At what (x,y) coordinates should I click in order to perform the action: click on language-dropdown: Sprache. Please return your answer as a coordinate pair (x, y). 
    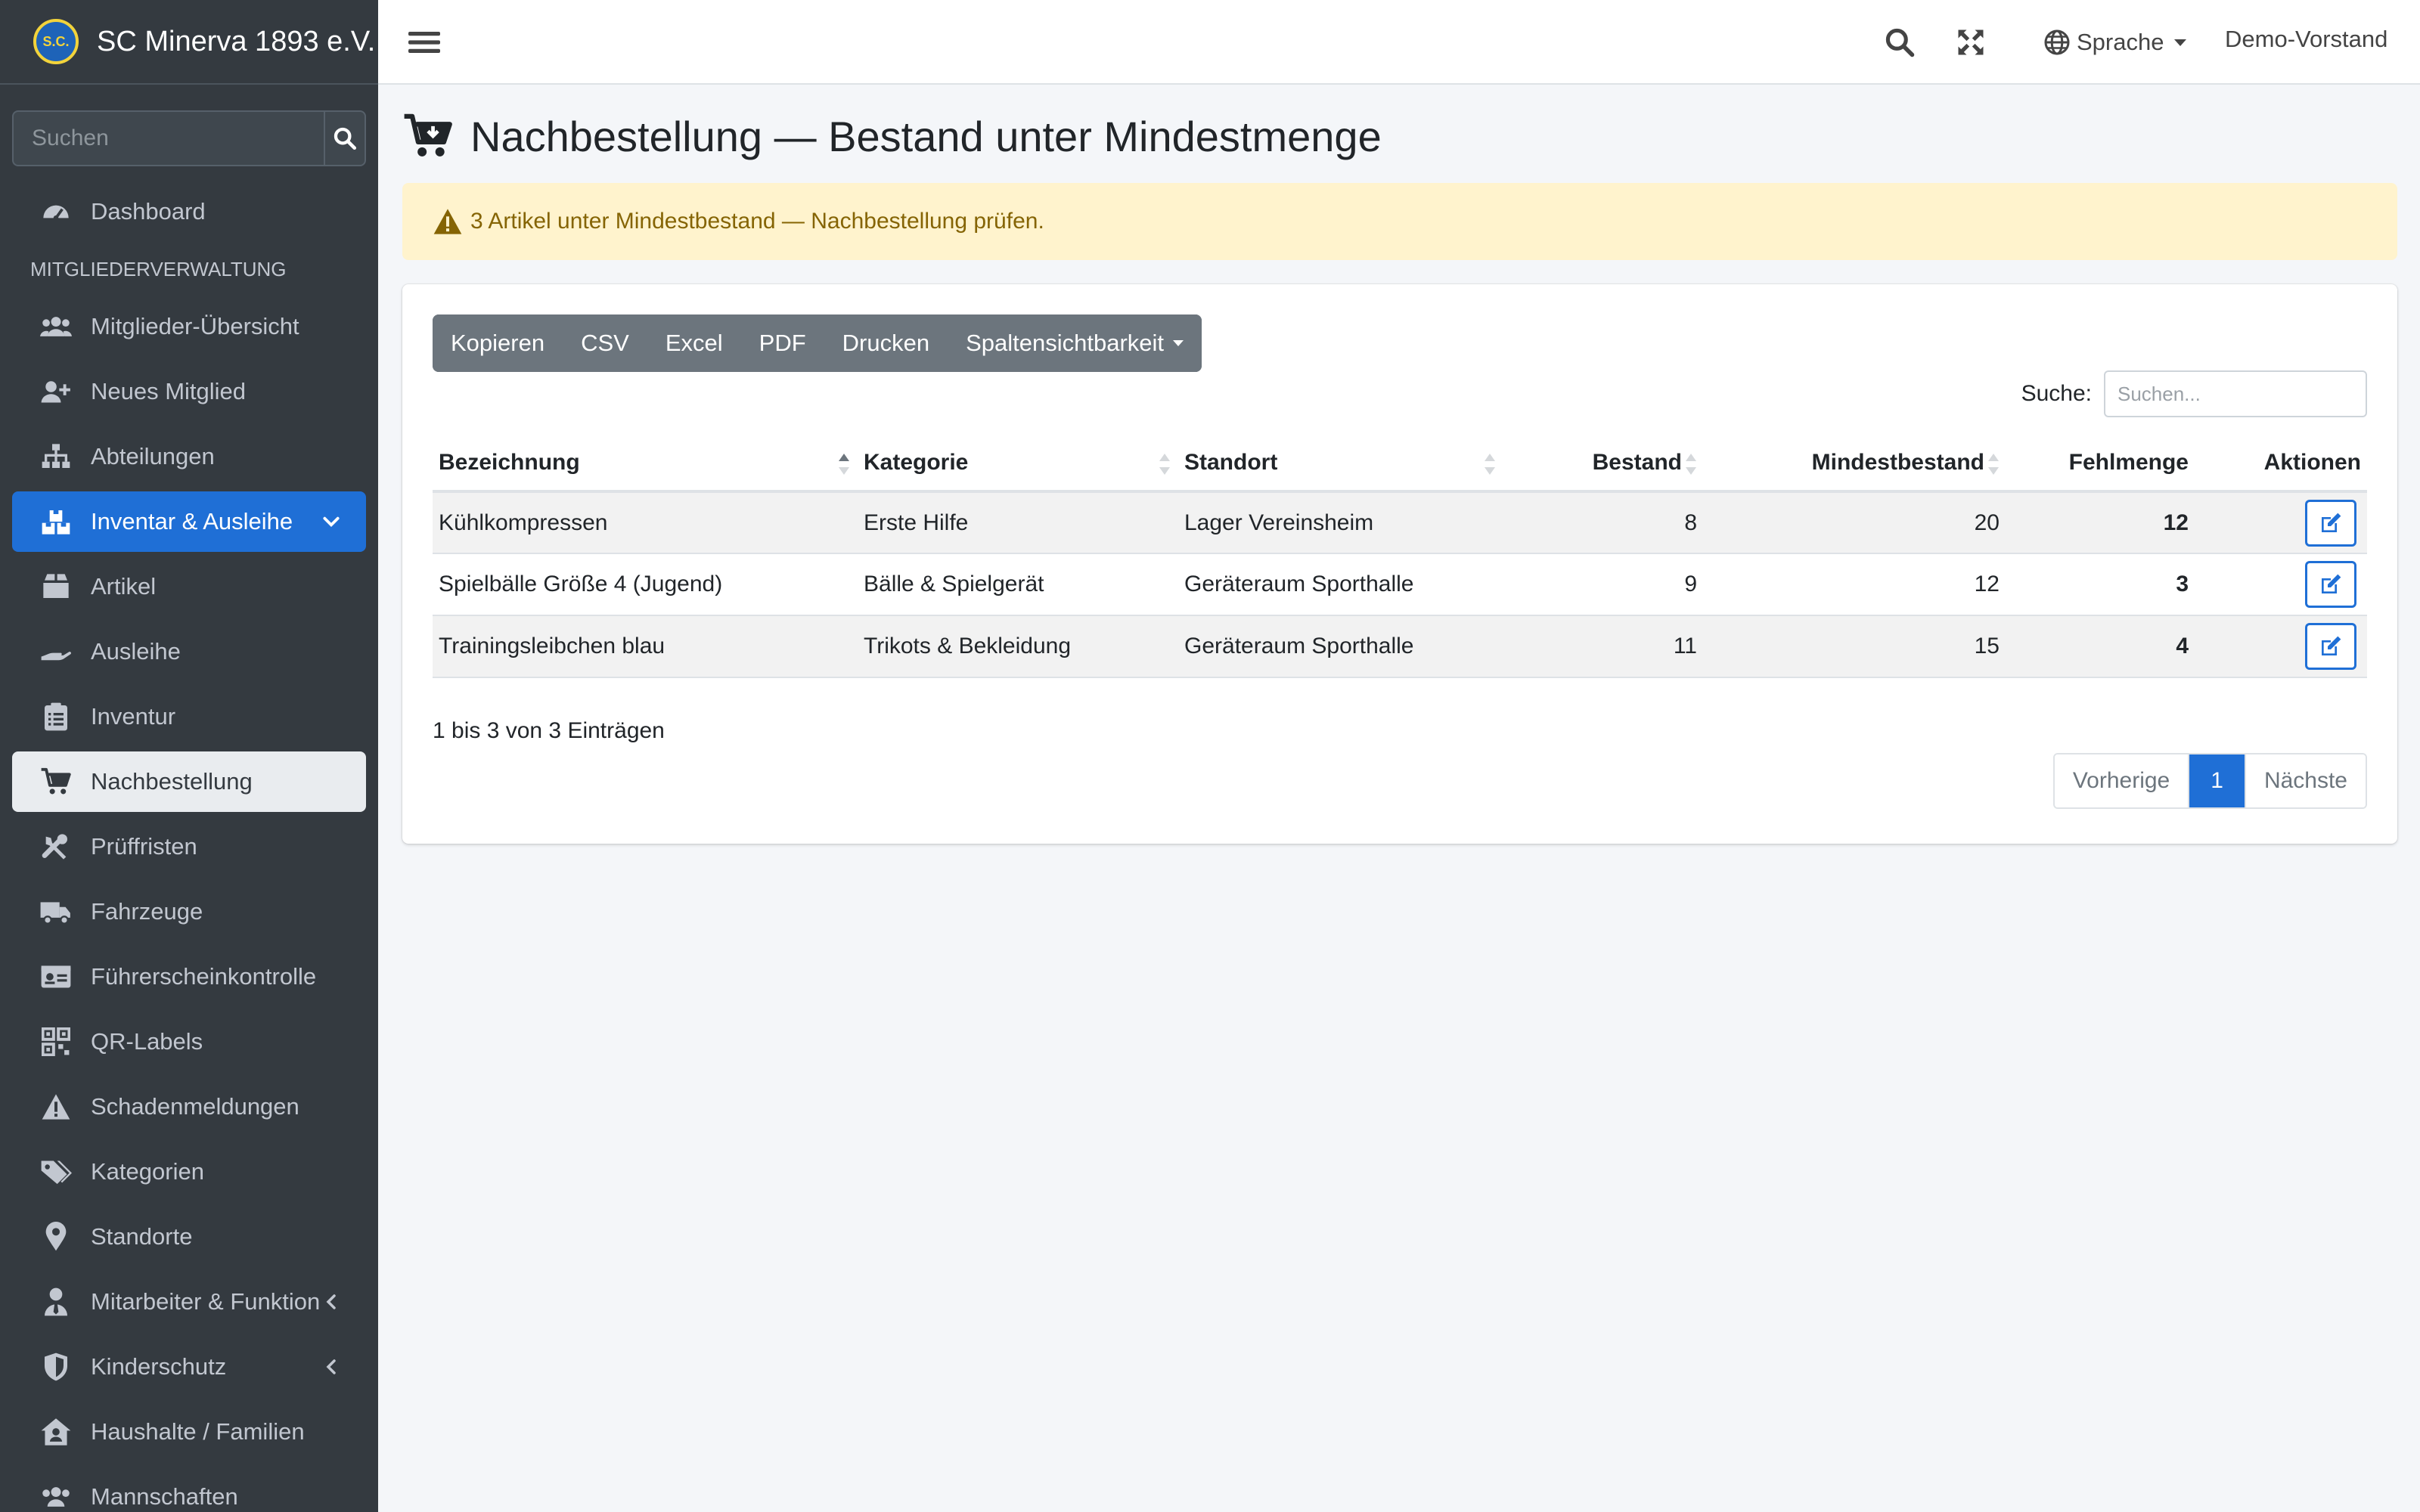
    Looking at the image, I should click on (2115, 42).